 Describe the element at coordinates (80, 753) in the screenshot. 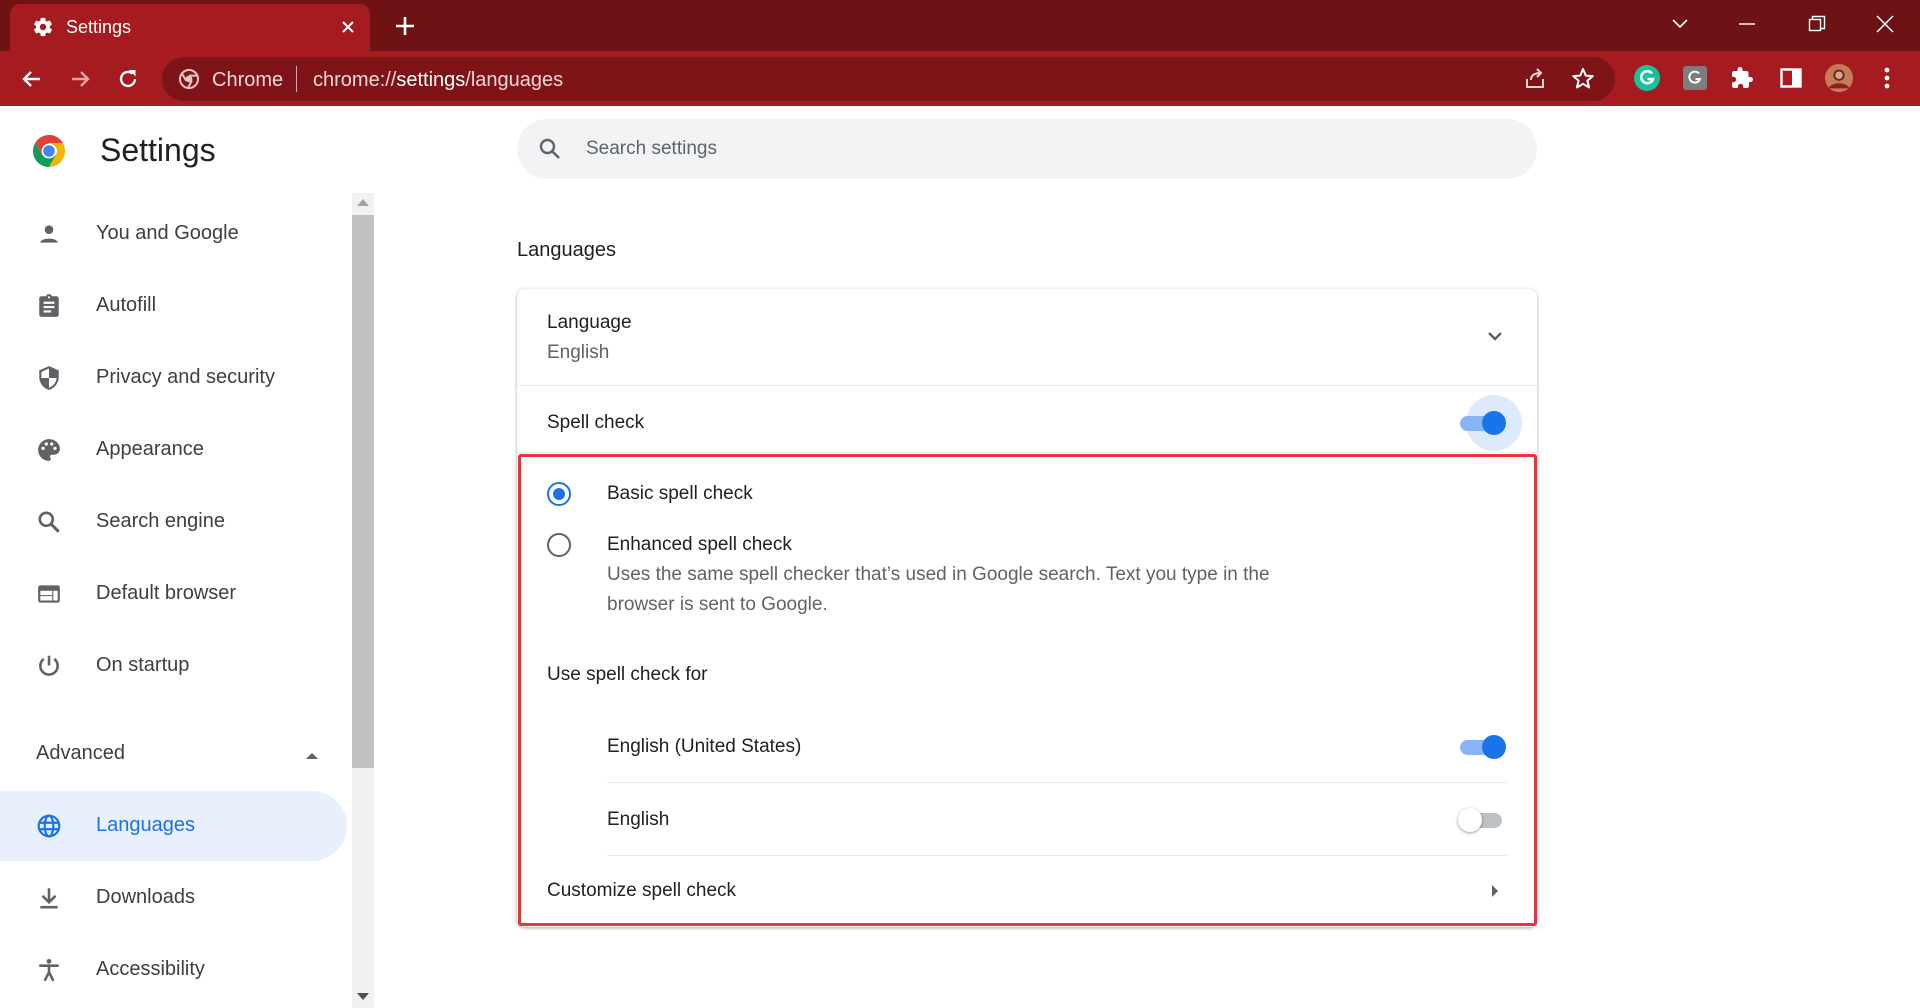

I see `advanced-section-toggle: Advanced` at that location.